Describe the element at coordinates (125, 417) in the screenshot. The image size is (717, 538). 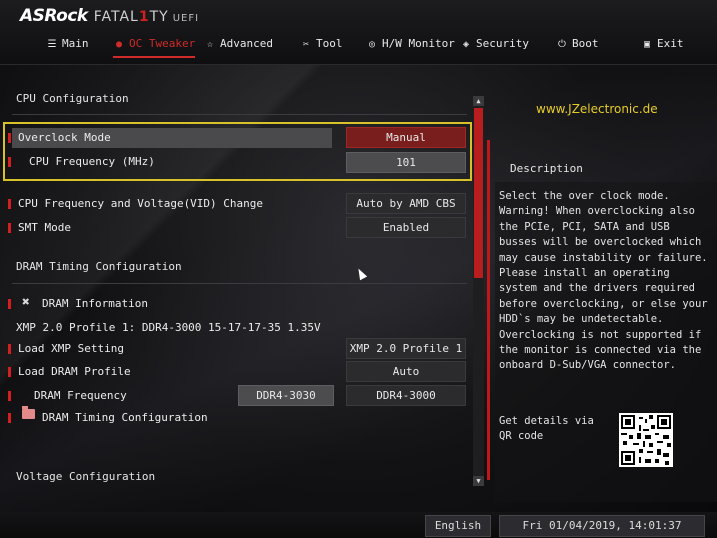
I see `dram-timing-config-label: DRAM Timing Configuration` at that location.